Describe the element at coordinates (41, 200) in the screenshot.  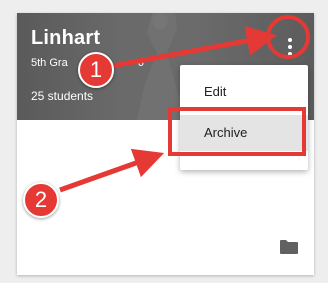
I see `step-badge-2: 2` at that location.